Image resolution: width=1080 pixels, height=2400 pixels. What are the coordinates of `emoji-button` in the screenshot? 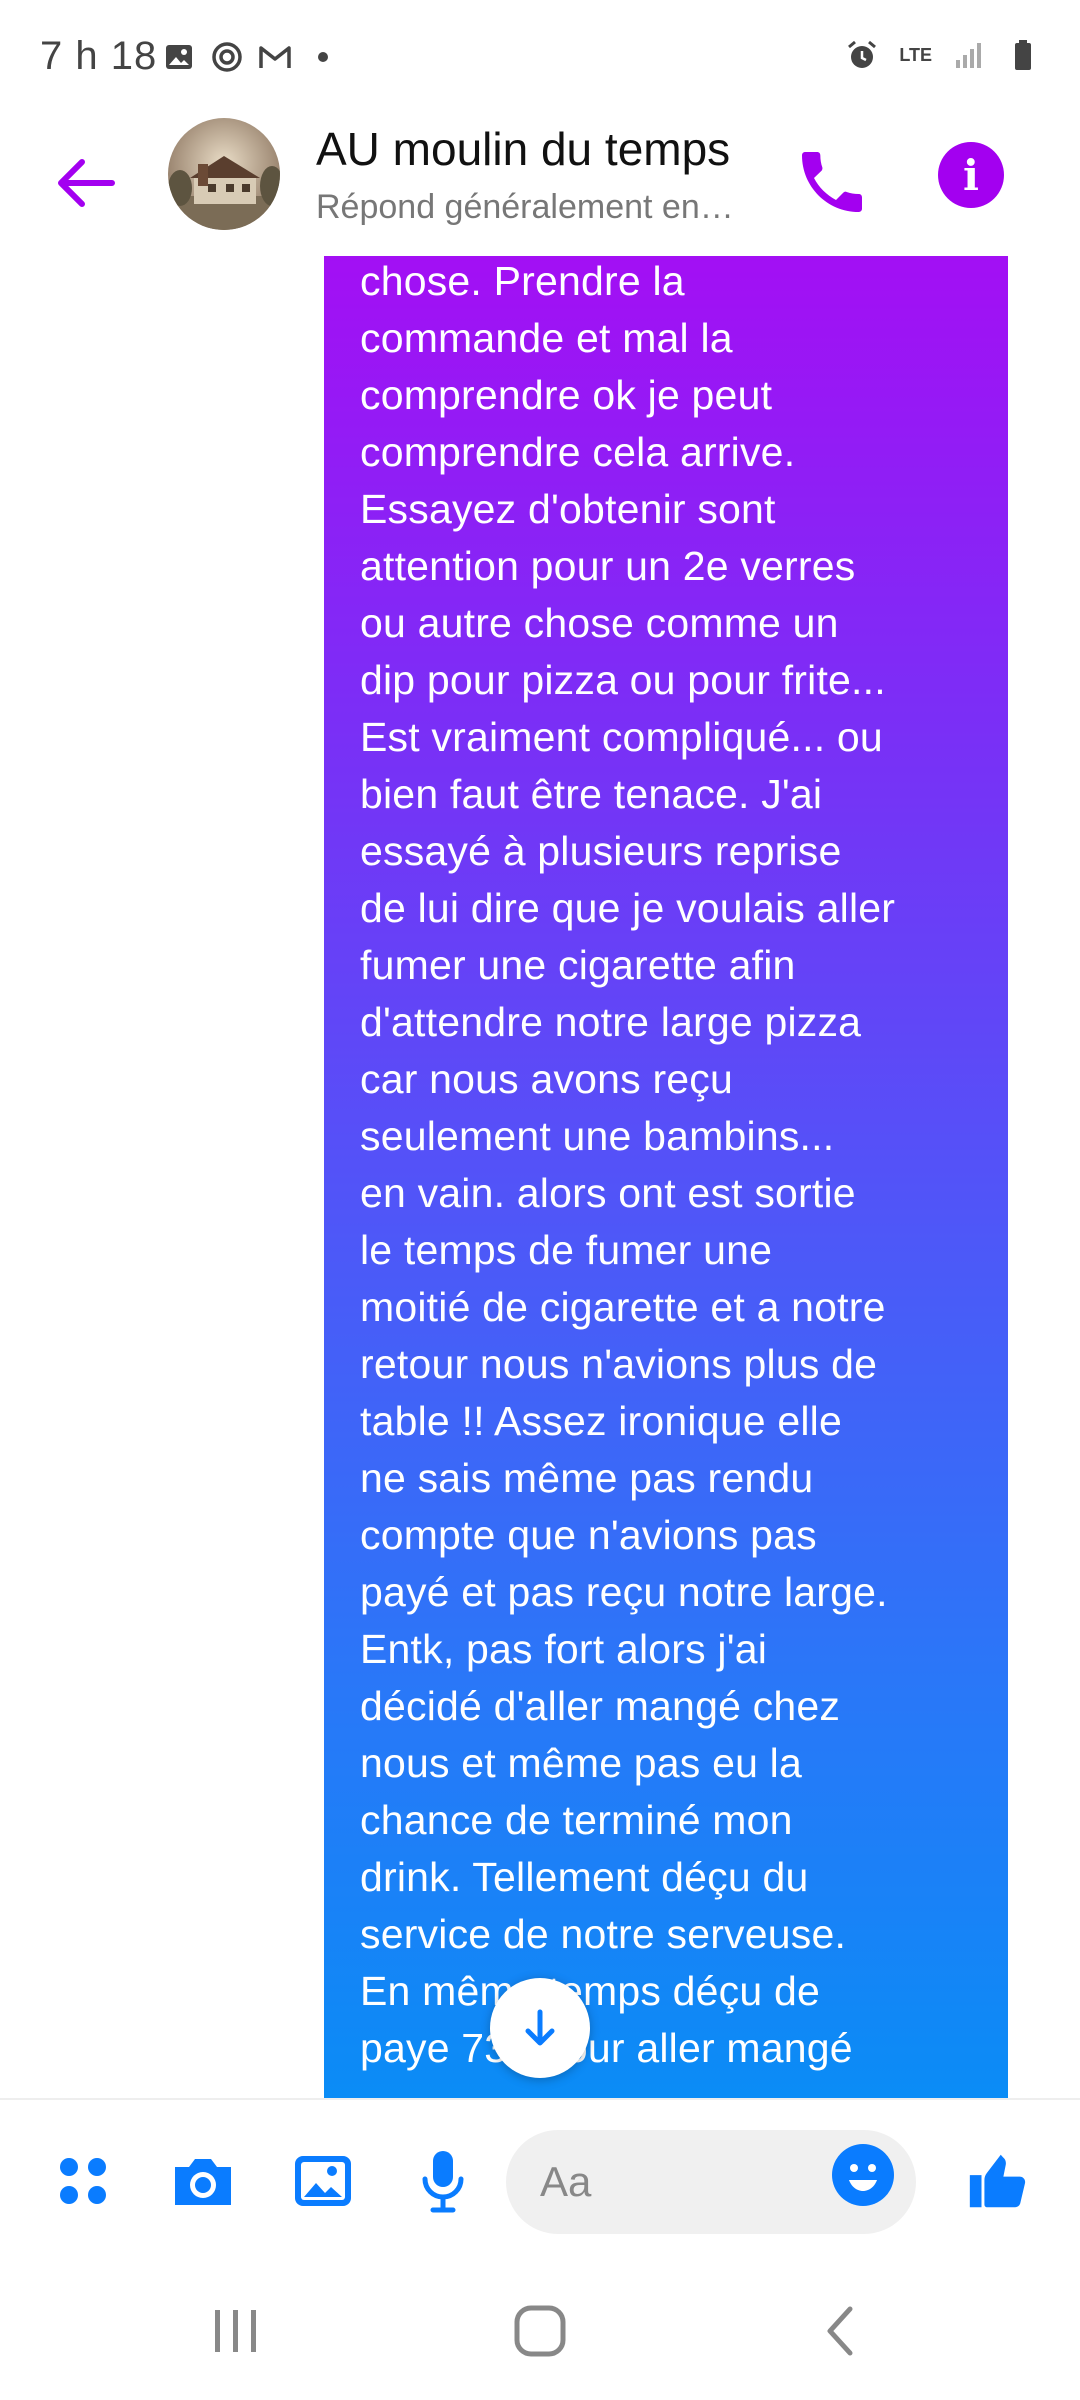 It's located at (863, 2175).